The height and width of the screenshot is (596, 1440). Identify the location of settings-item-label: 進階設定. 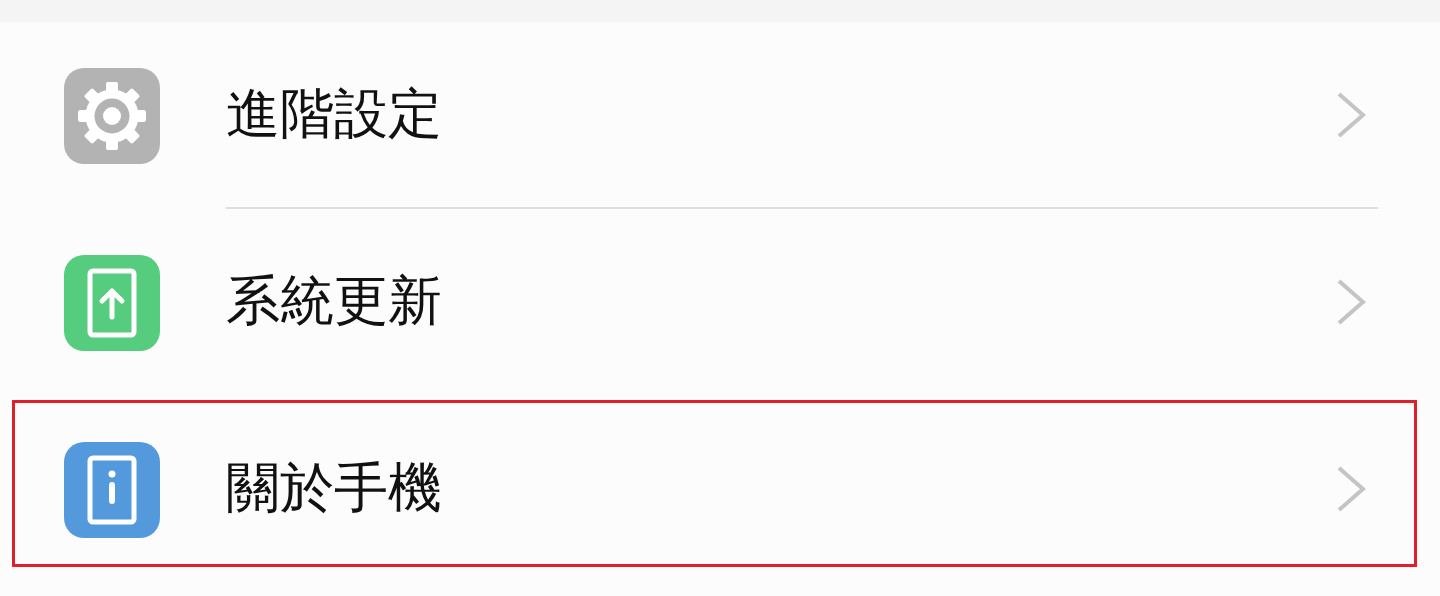
(781, 114).